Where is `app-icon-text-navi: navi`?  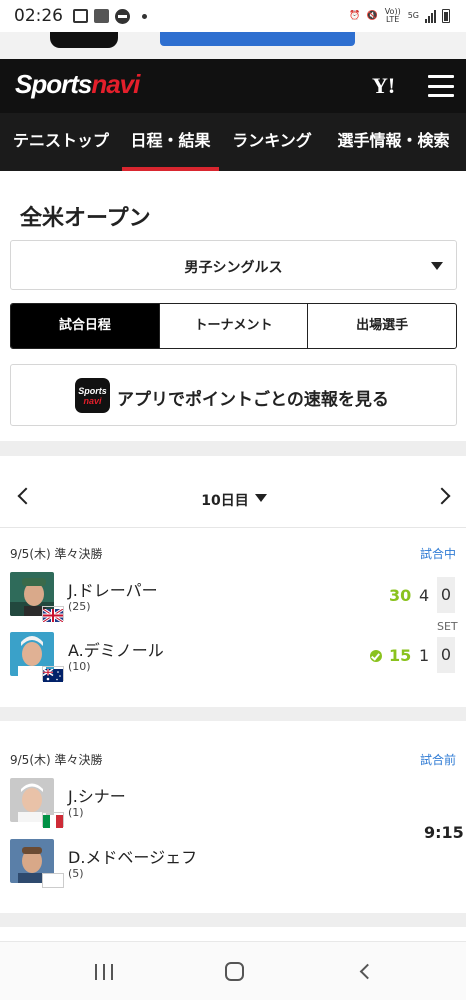 app-icon-text-navi: navi is located at coordinates (92, 401).